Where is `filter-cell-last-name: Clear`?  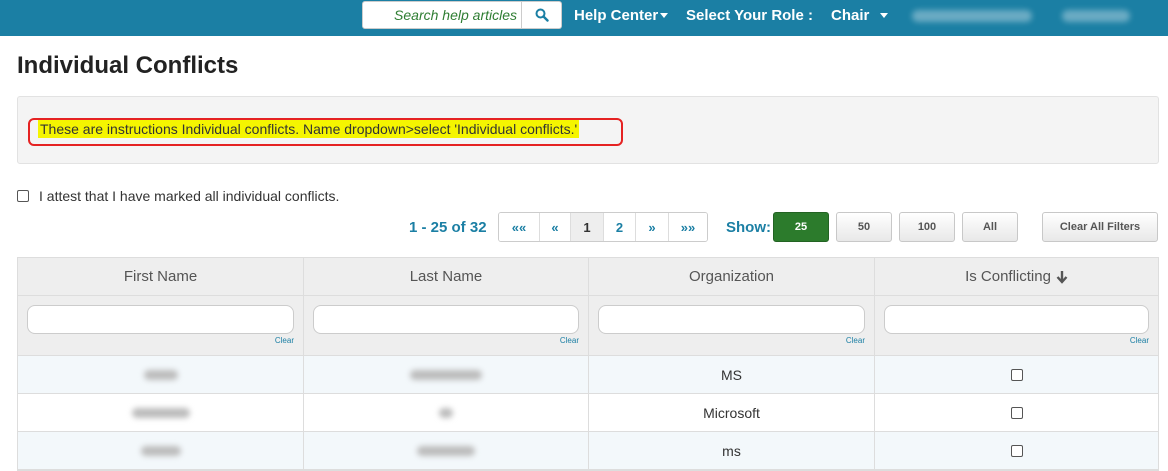
filter-cell-last-name: Clear is located at coordinates (446, 325).